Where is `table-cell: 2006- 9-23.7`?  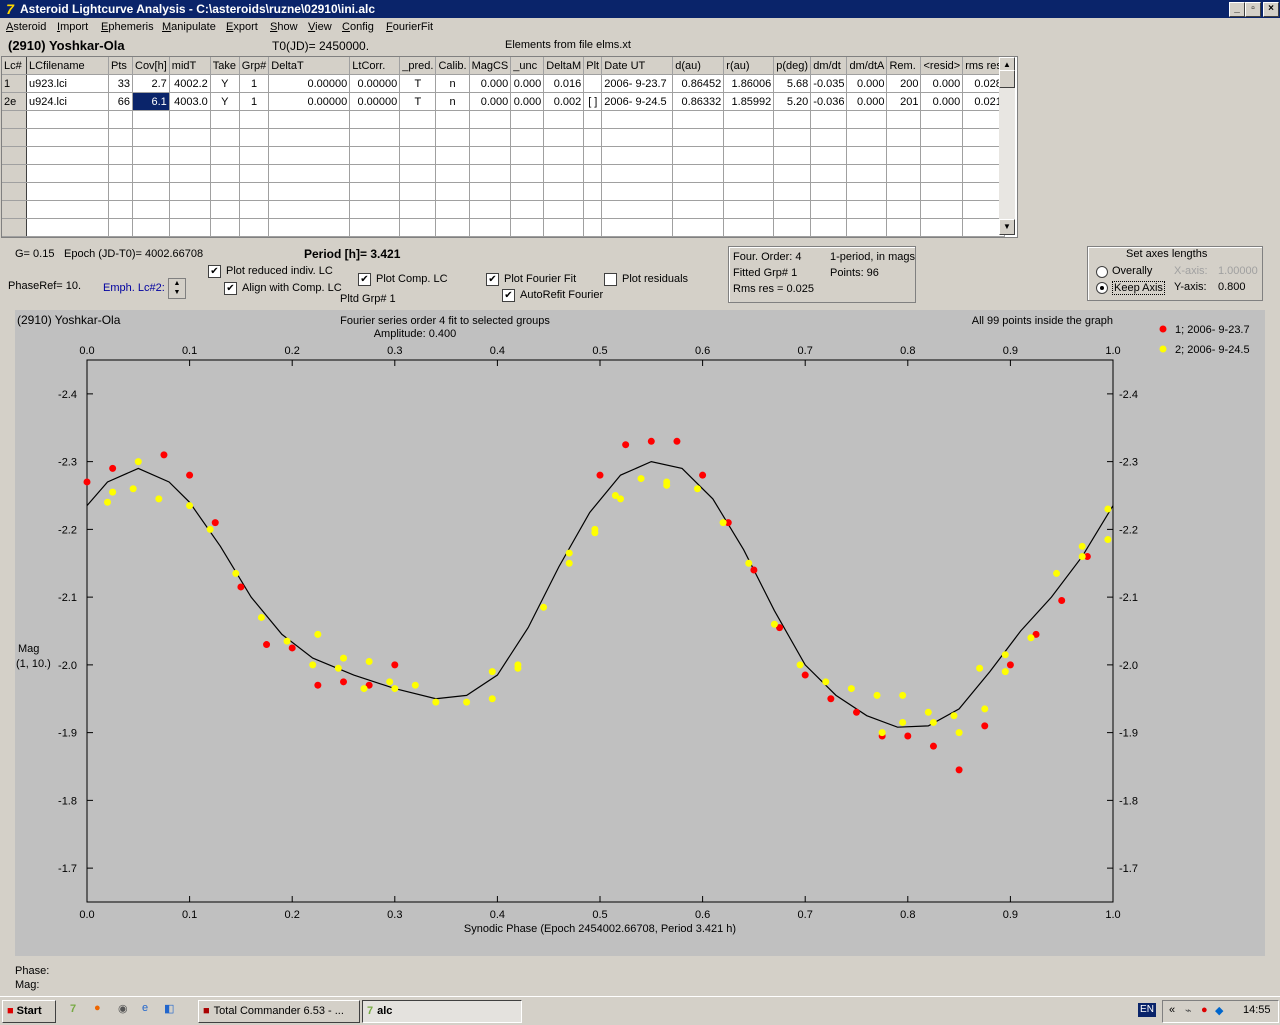 table-cell: 2006- 9-23.7 is located at coordinates (637, 83).